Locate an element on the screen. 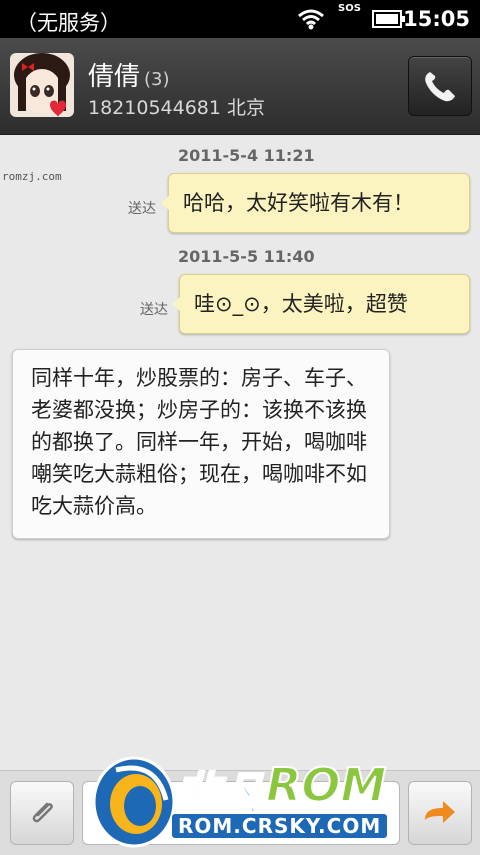  sos-indicator: SOS is located at coordinates (349, 8).